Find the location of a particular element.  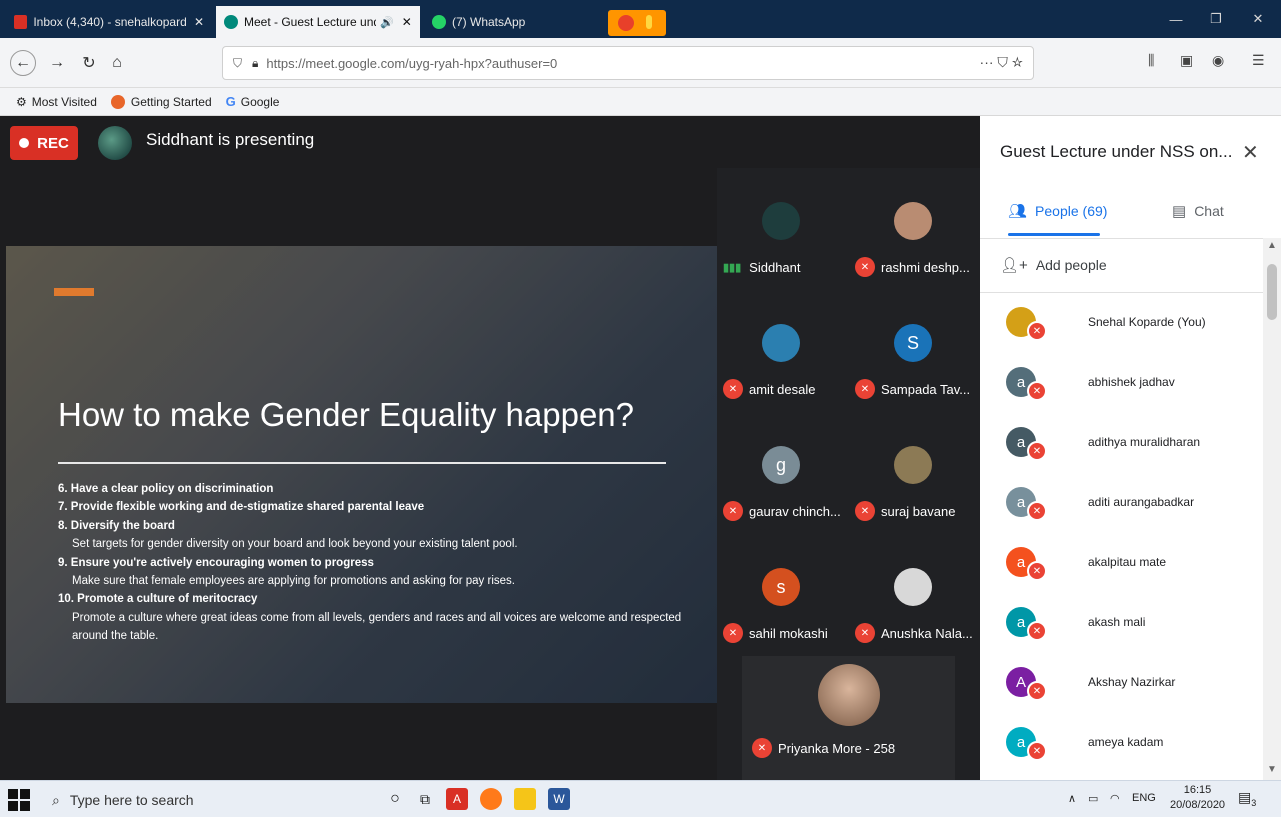

lock-icon: 🔒︎ is located at coordinates (255, 63).